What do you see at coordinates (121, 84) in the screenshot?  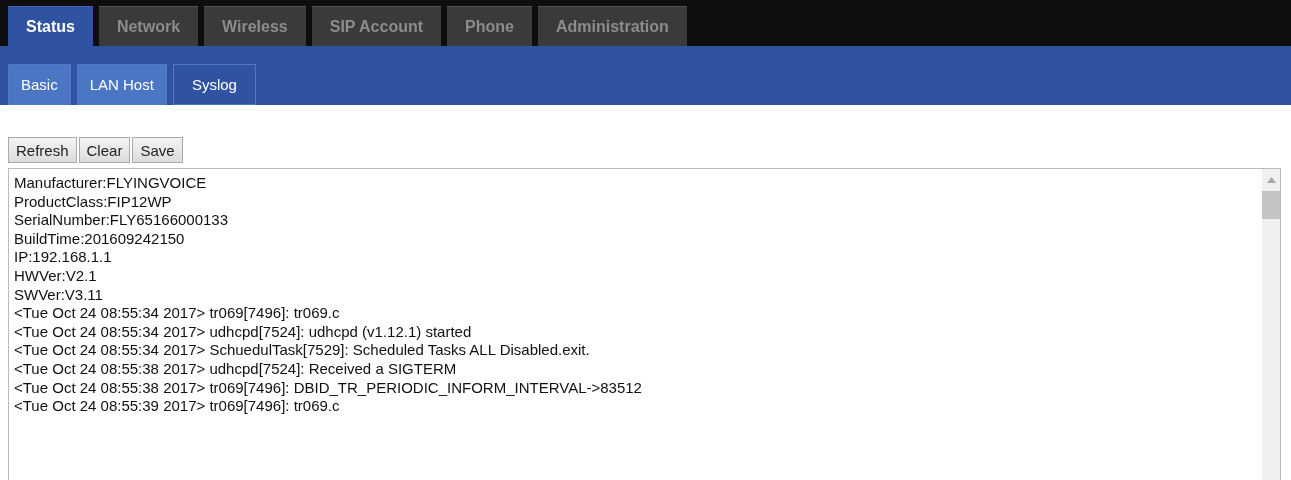 I see `sub-tab: LAN Host` at bounding box center [121, 84].